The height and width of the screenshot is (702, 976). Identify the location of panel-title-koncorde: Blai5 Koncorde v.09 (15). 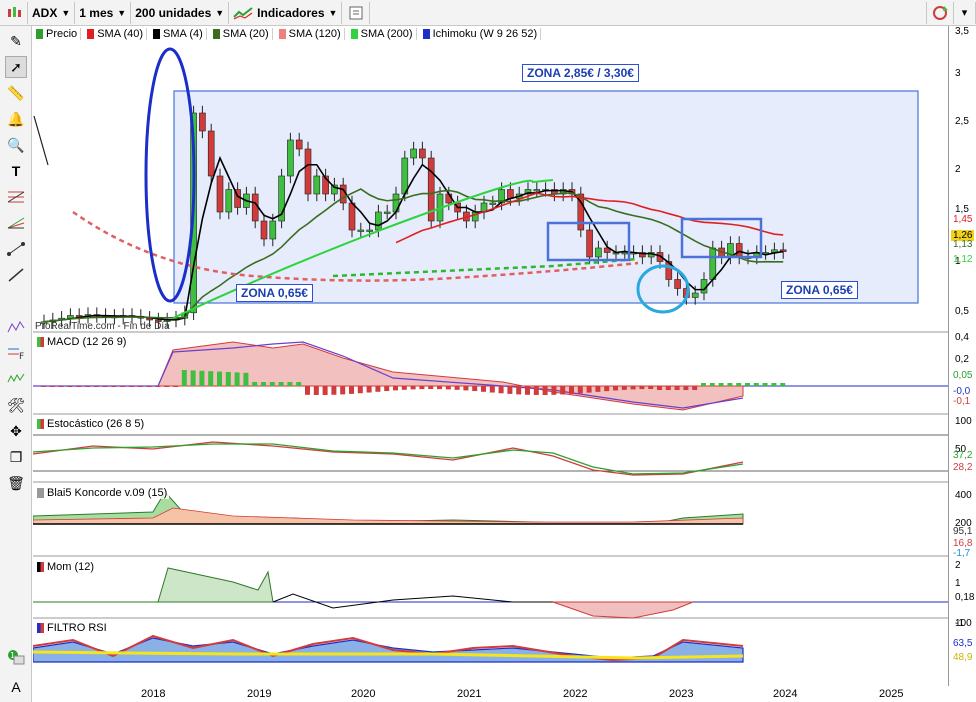
(102, 493).